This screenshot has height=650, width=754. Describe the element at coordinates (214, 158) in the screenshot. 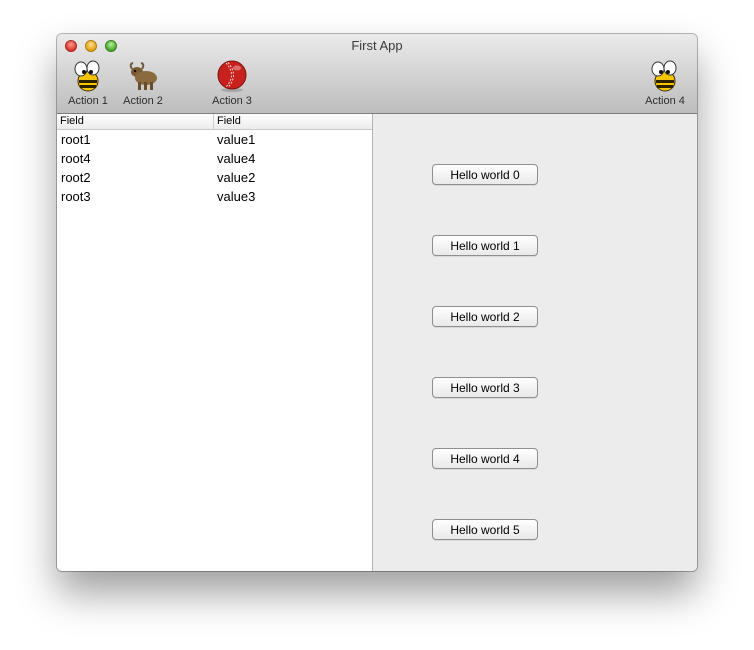

I see `table-row: root4 value4` at that location.